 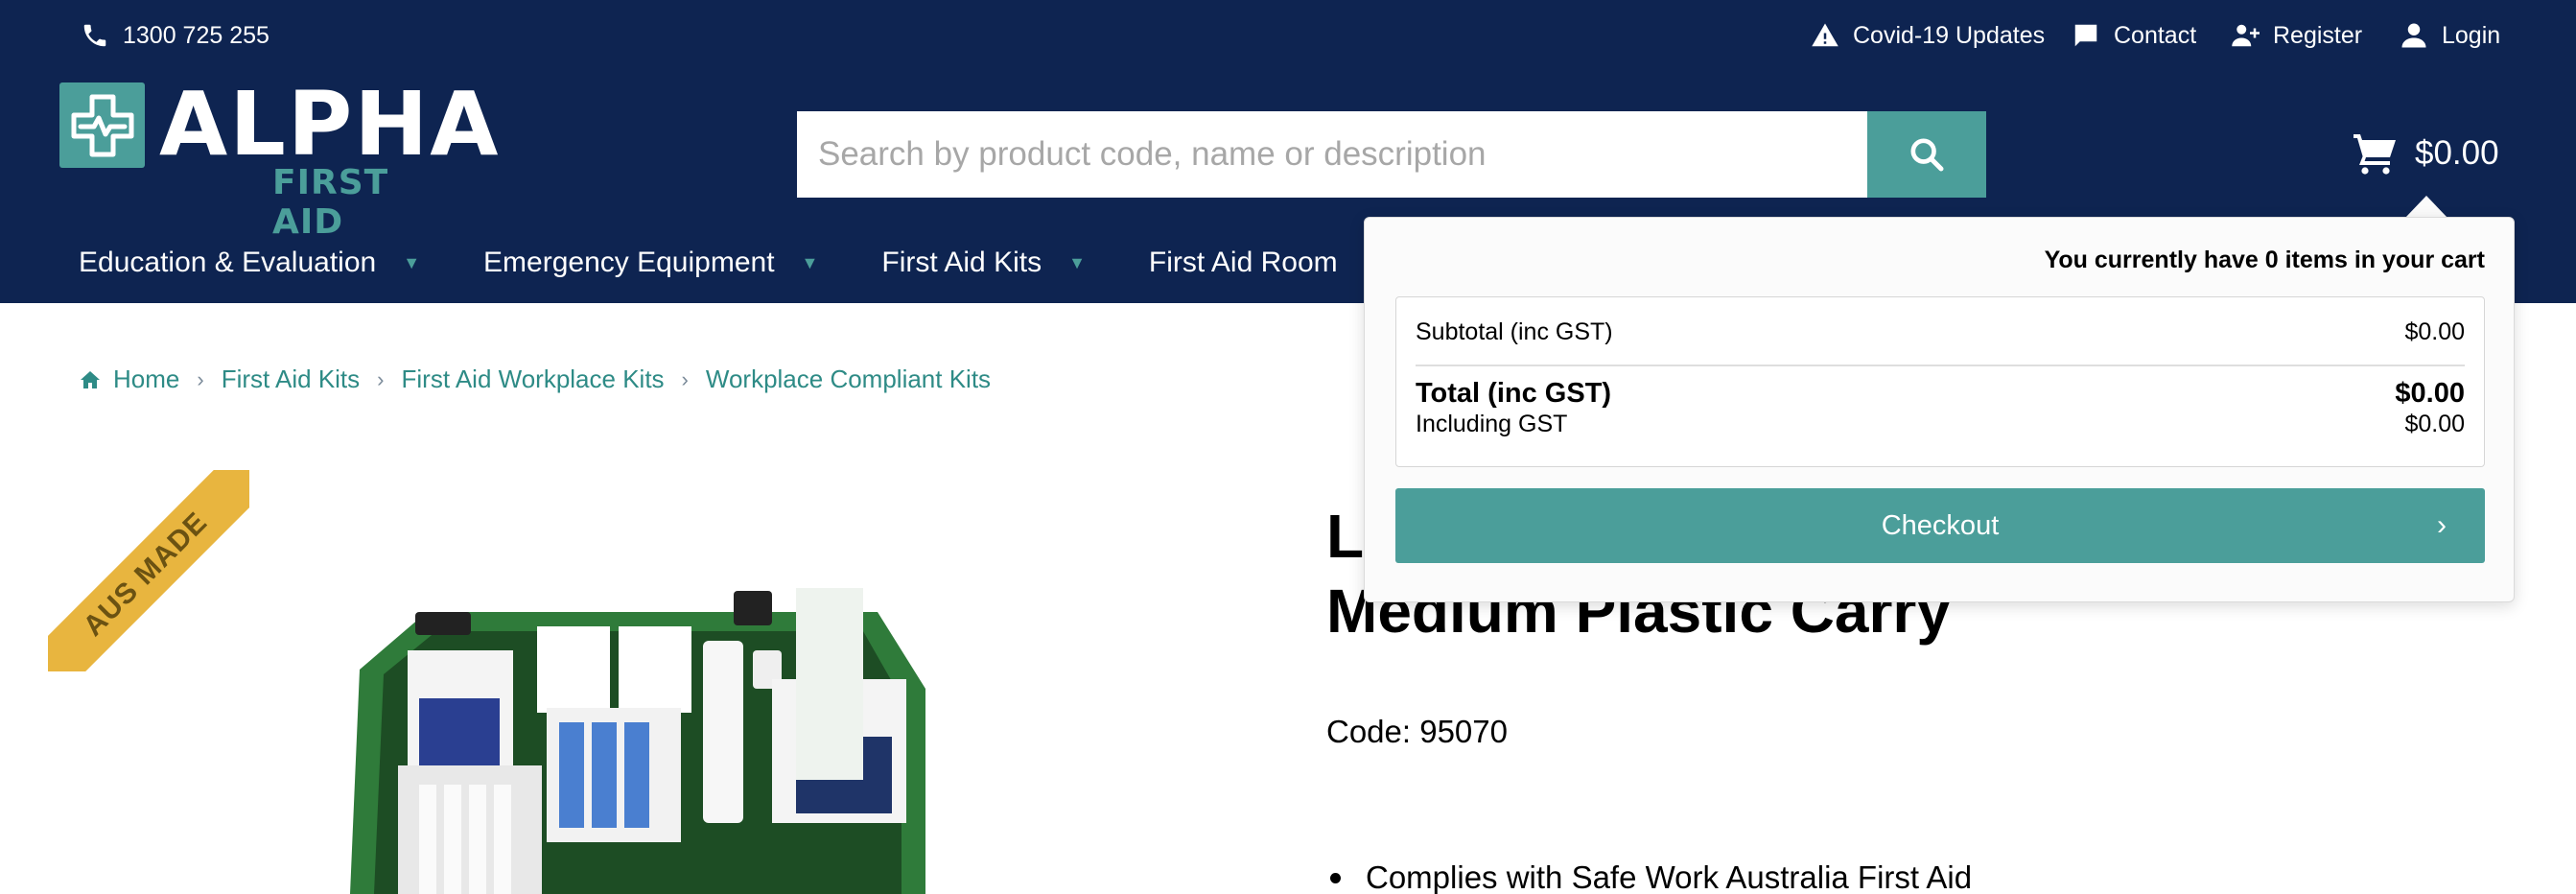 What do you see at coordinates (2471, 35) in the screenshot?
I see `login-label: Login` at bounding box center [2471, 35].